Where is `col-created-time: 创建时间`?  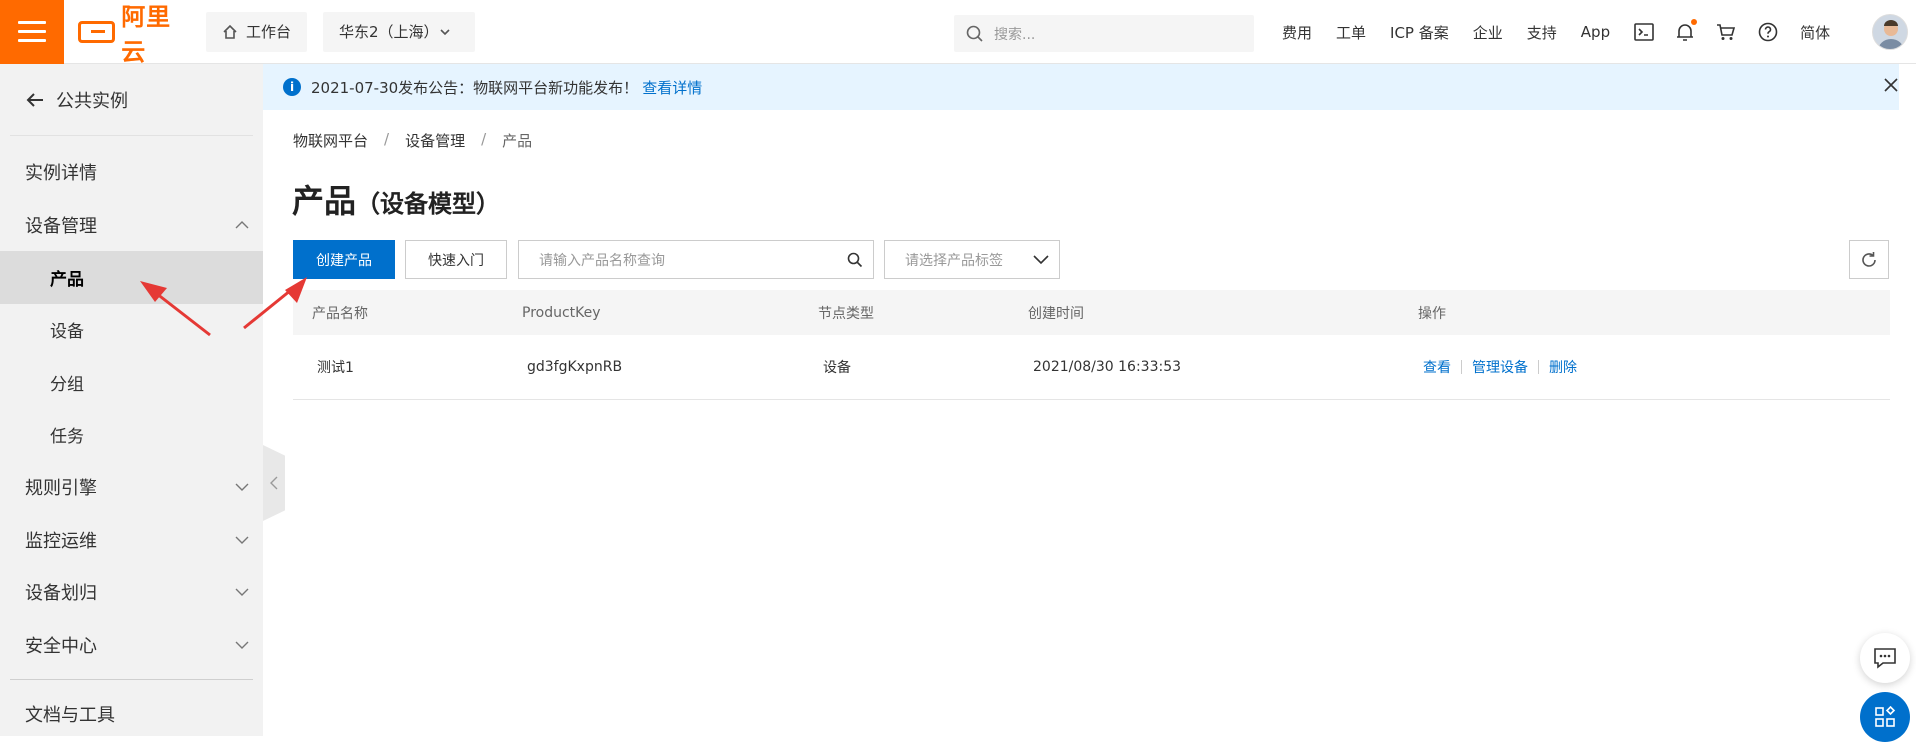
col-created-time: 创建时间 is located at coordinates (1056, 313).